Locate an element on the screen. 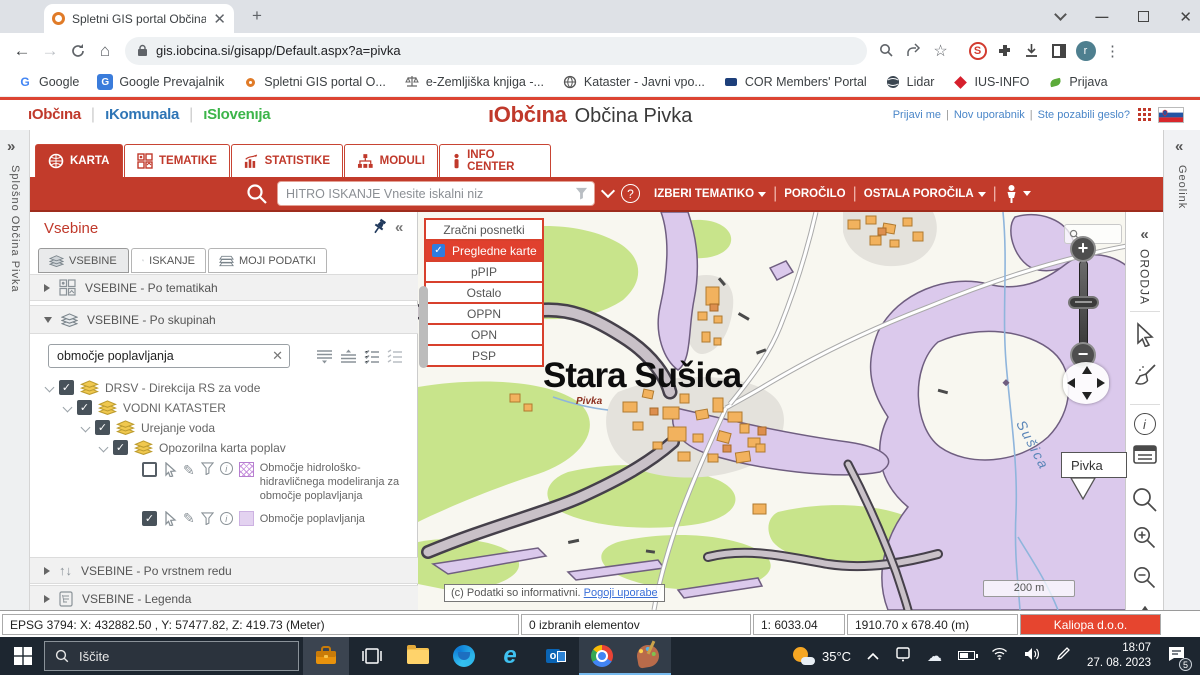 The height and width of the screenshot is (675, 1200). basemap-ostalo: Ostalo is located at coordinates (484, 292).